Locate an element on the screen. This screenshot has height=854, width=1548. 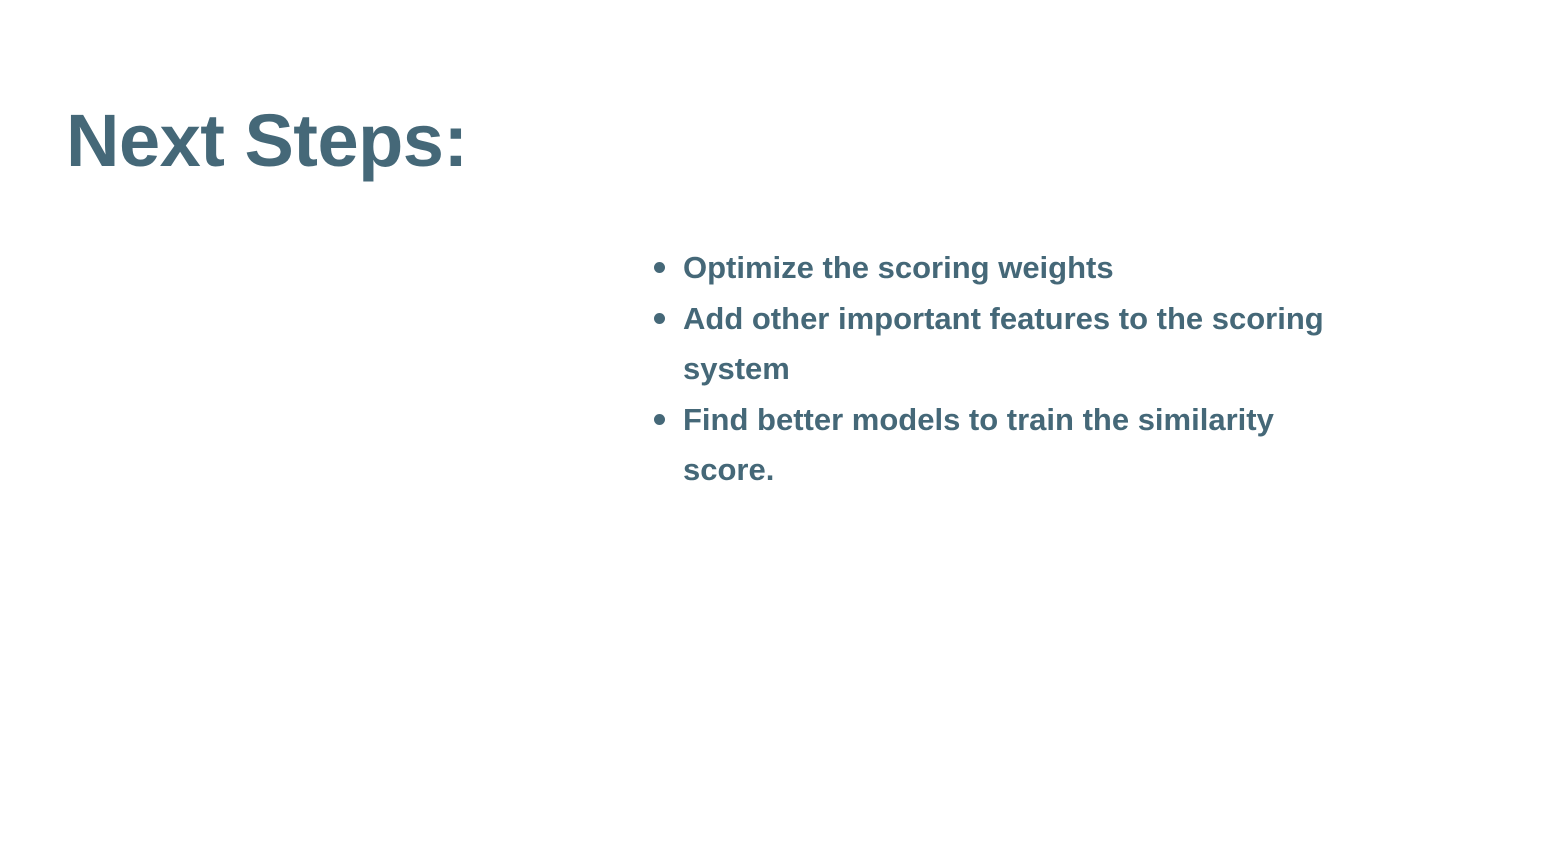
slide-title: Next Steps: is located at coordinates (267, 140).